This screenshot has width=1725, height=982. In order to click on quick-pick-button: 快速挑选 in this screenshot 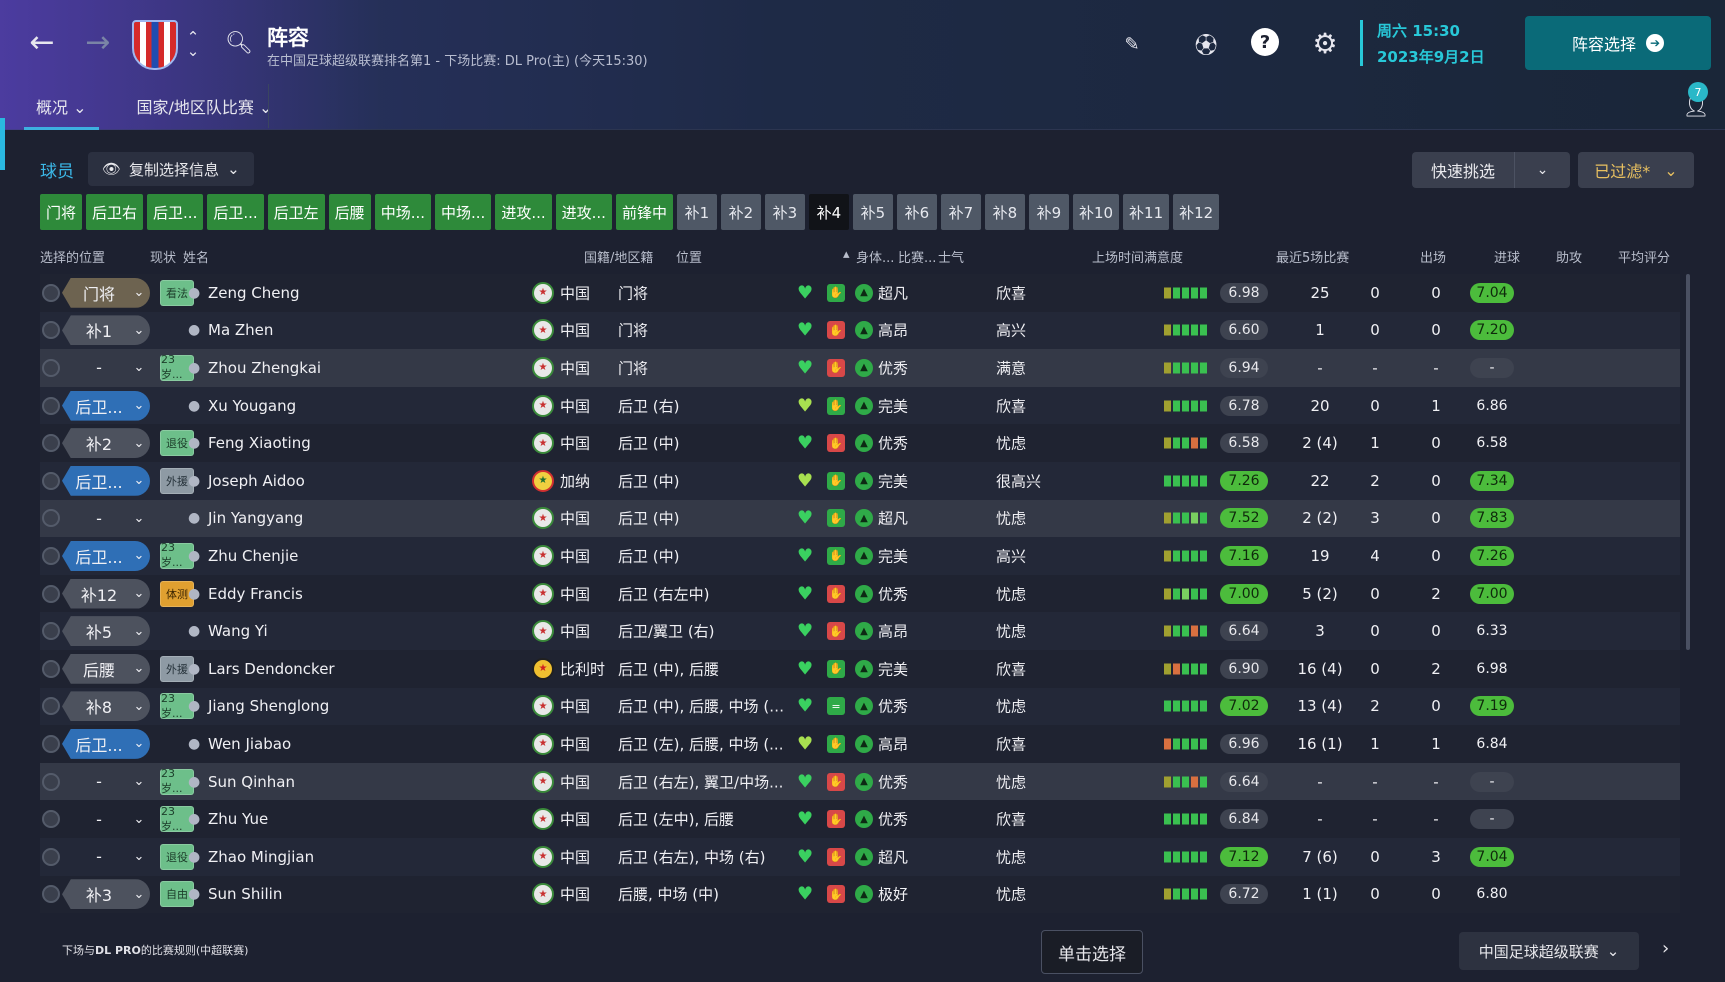, I will do `click(1463, 170)`.